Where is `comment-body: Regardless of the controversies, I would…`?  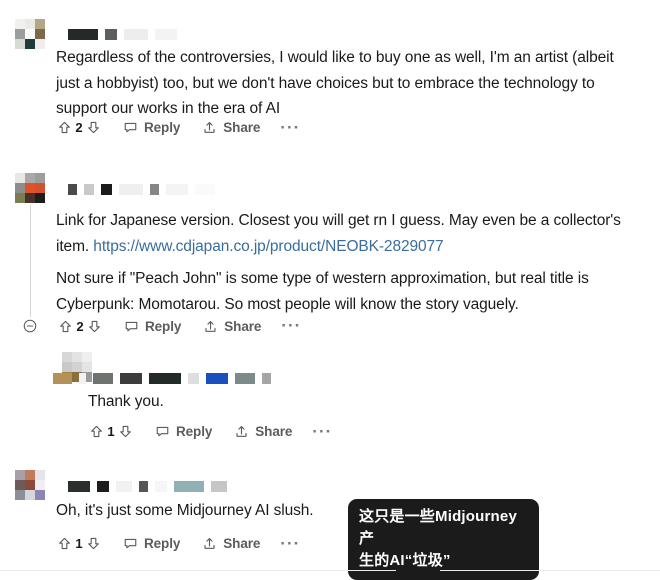 comment-body: Regardless of the controversies, I would… is located at coordinates (335, 83).